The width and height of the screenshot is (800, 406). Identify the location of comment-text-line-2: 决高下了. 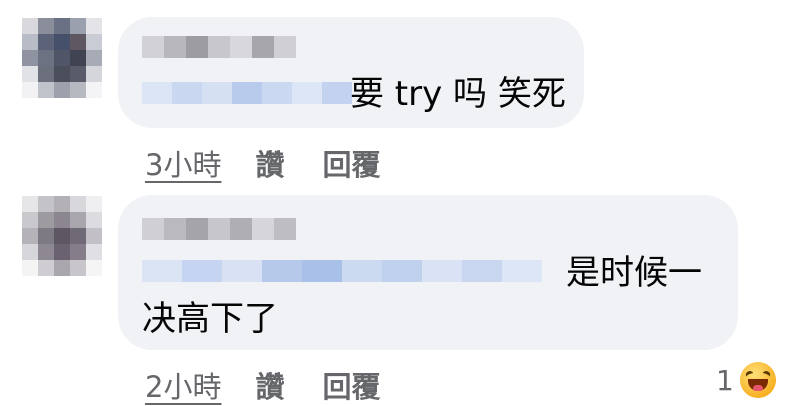
(210, 319).